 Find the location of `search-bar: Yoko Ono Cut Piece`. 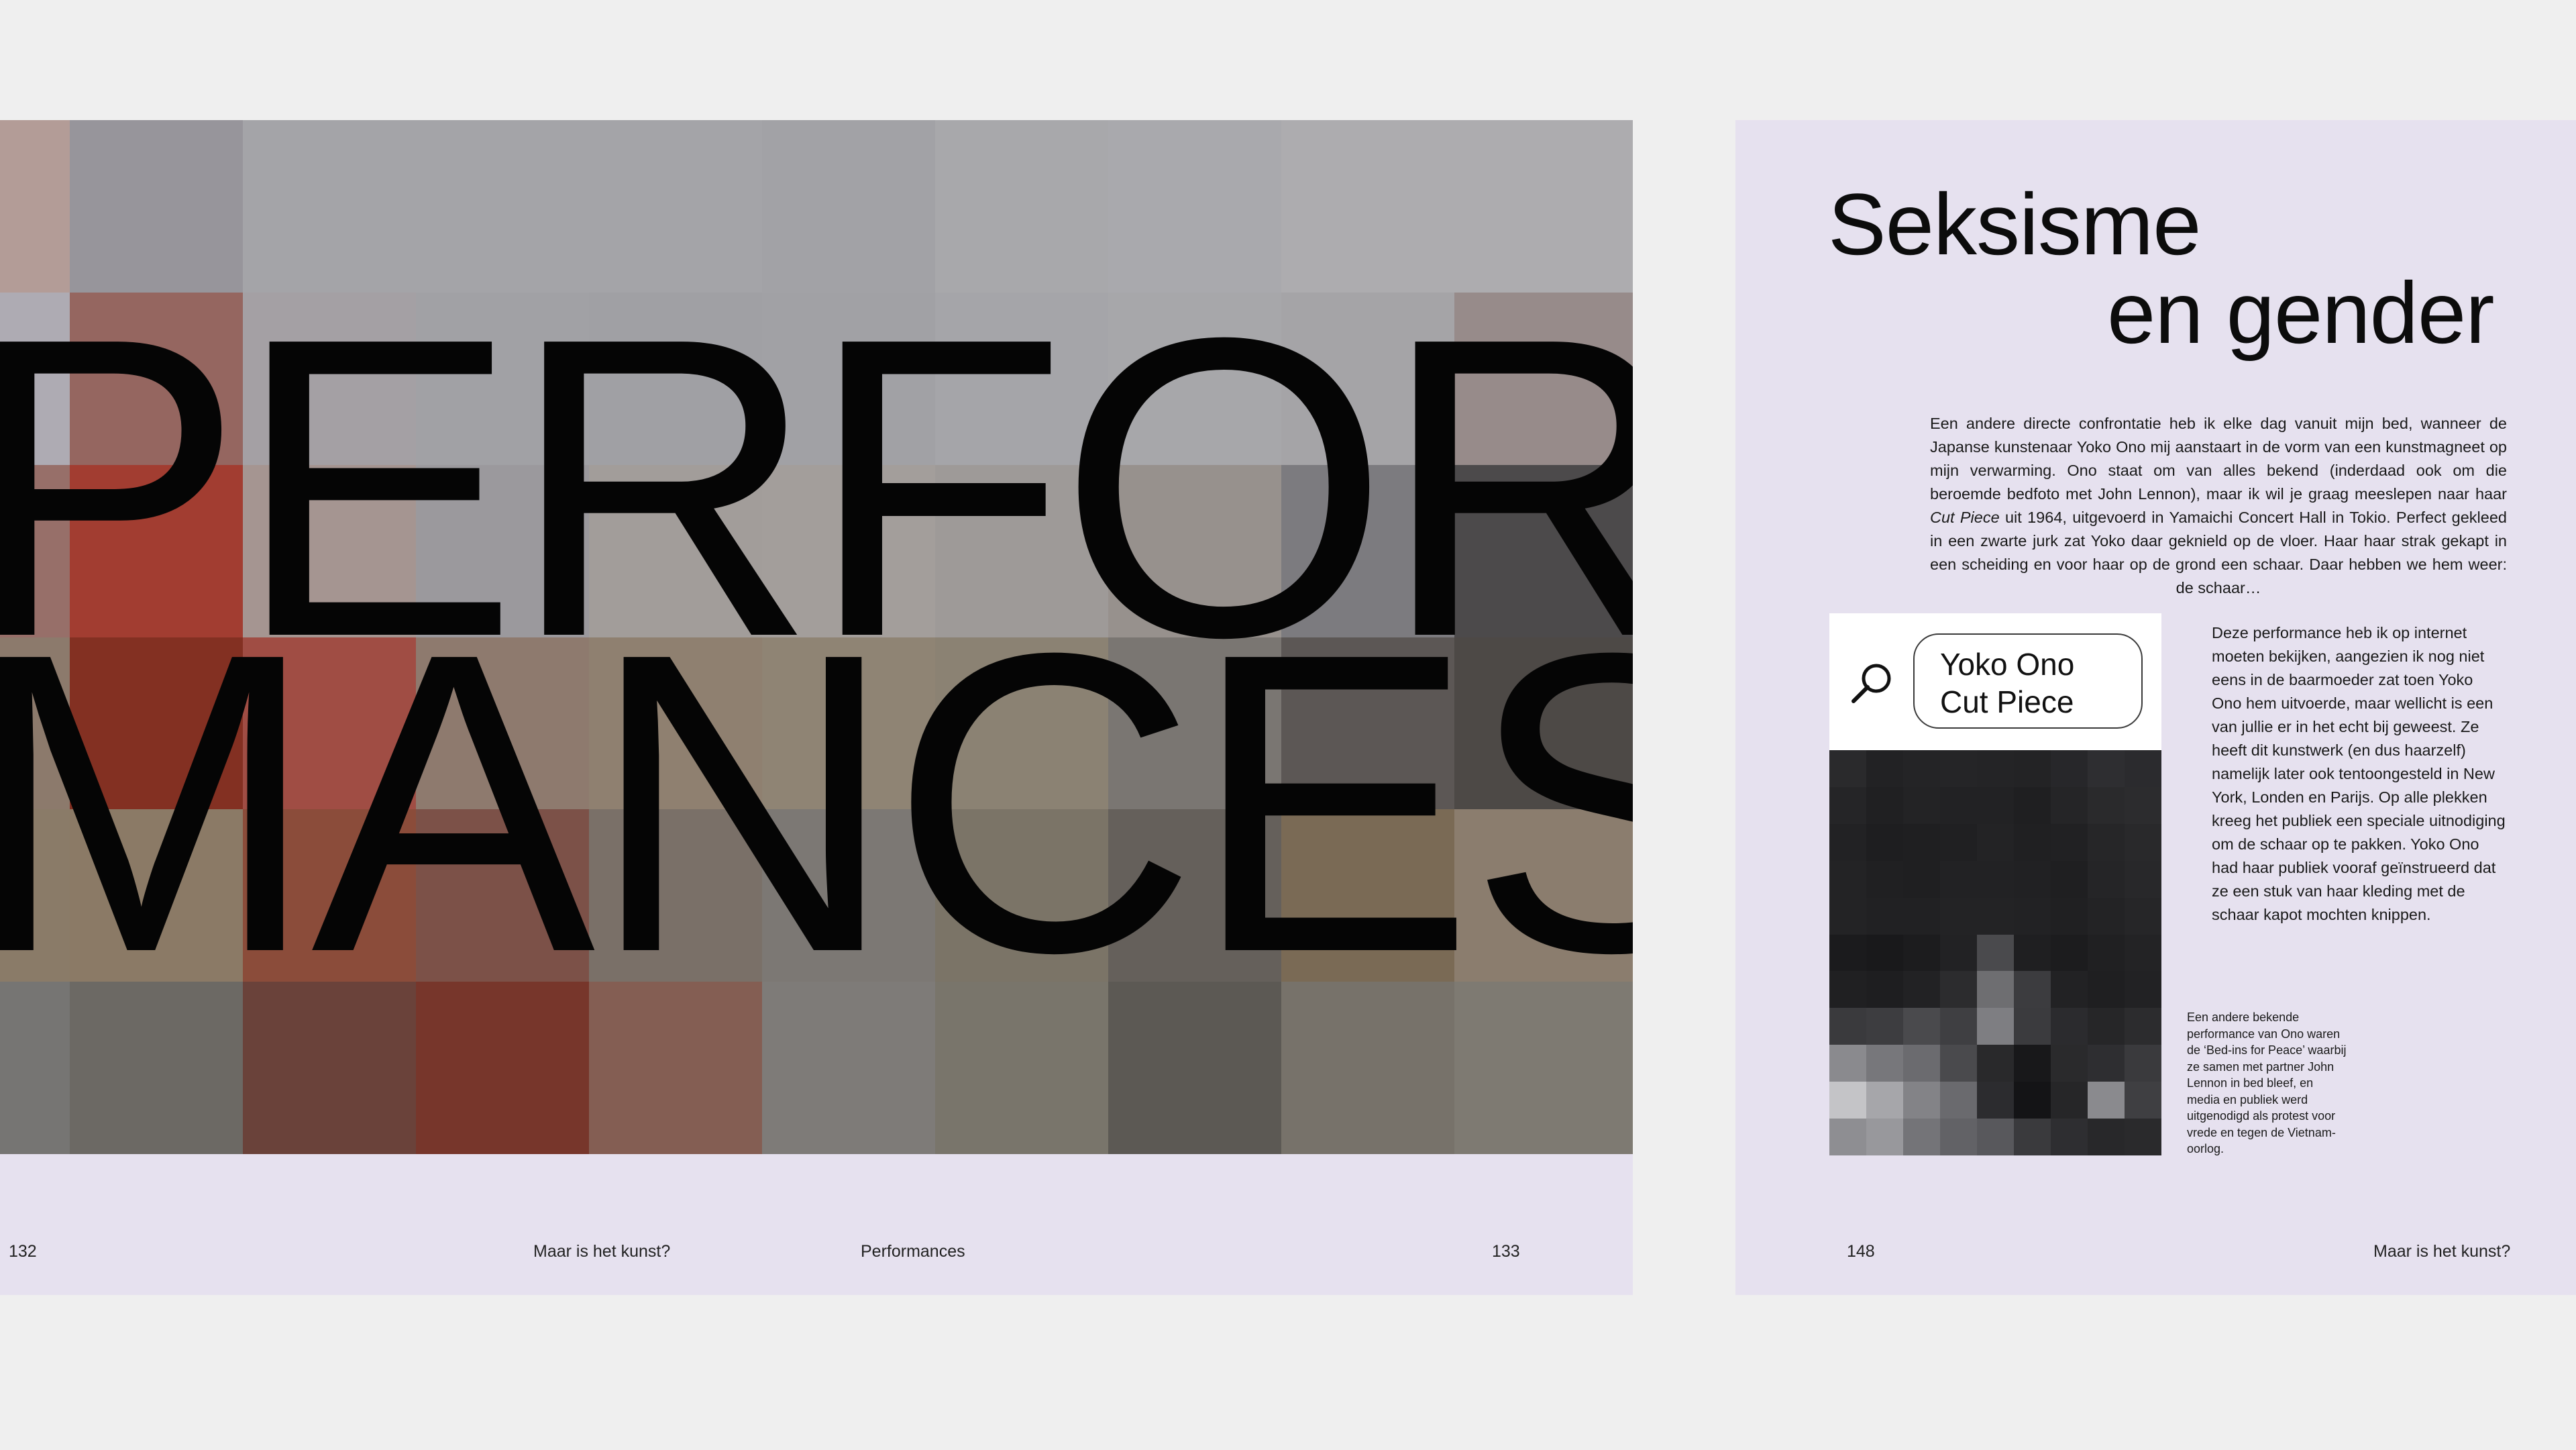

search-bar: Yoko Ono Cut Piece is located at coordinates (1995, 681).